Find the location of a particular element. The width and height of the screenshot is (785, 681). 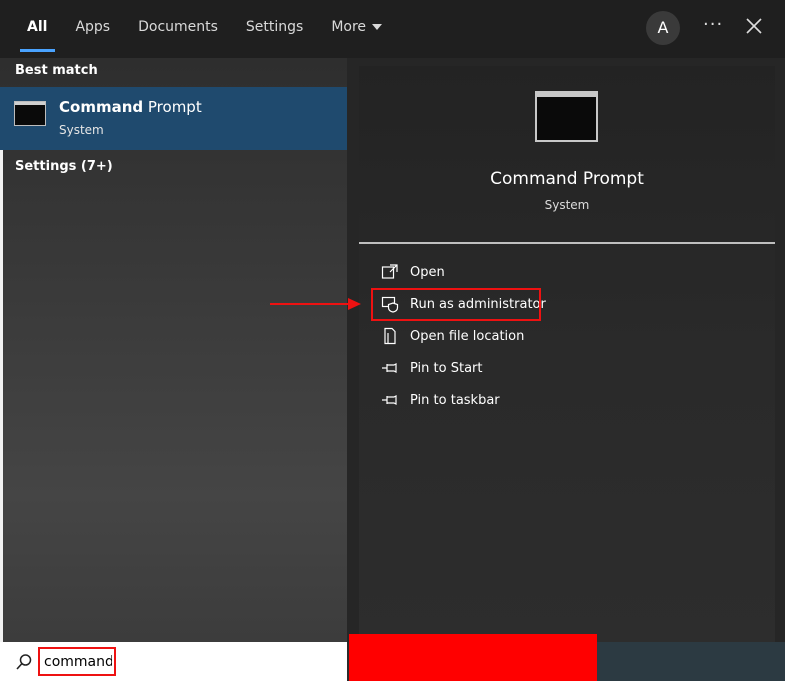

tab-all: All is located at coordinates (37, 29).